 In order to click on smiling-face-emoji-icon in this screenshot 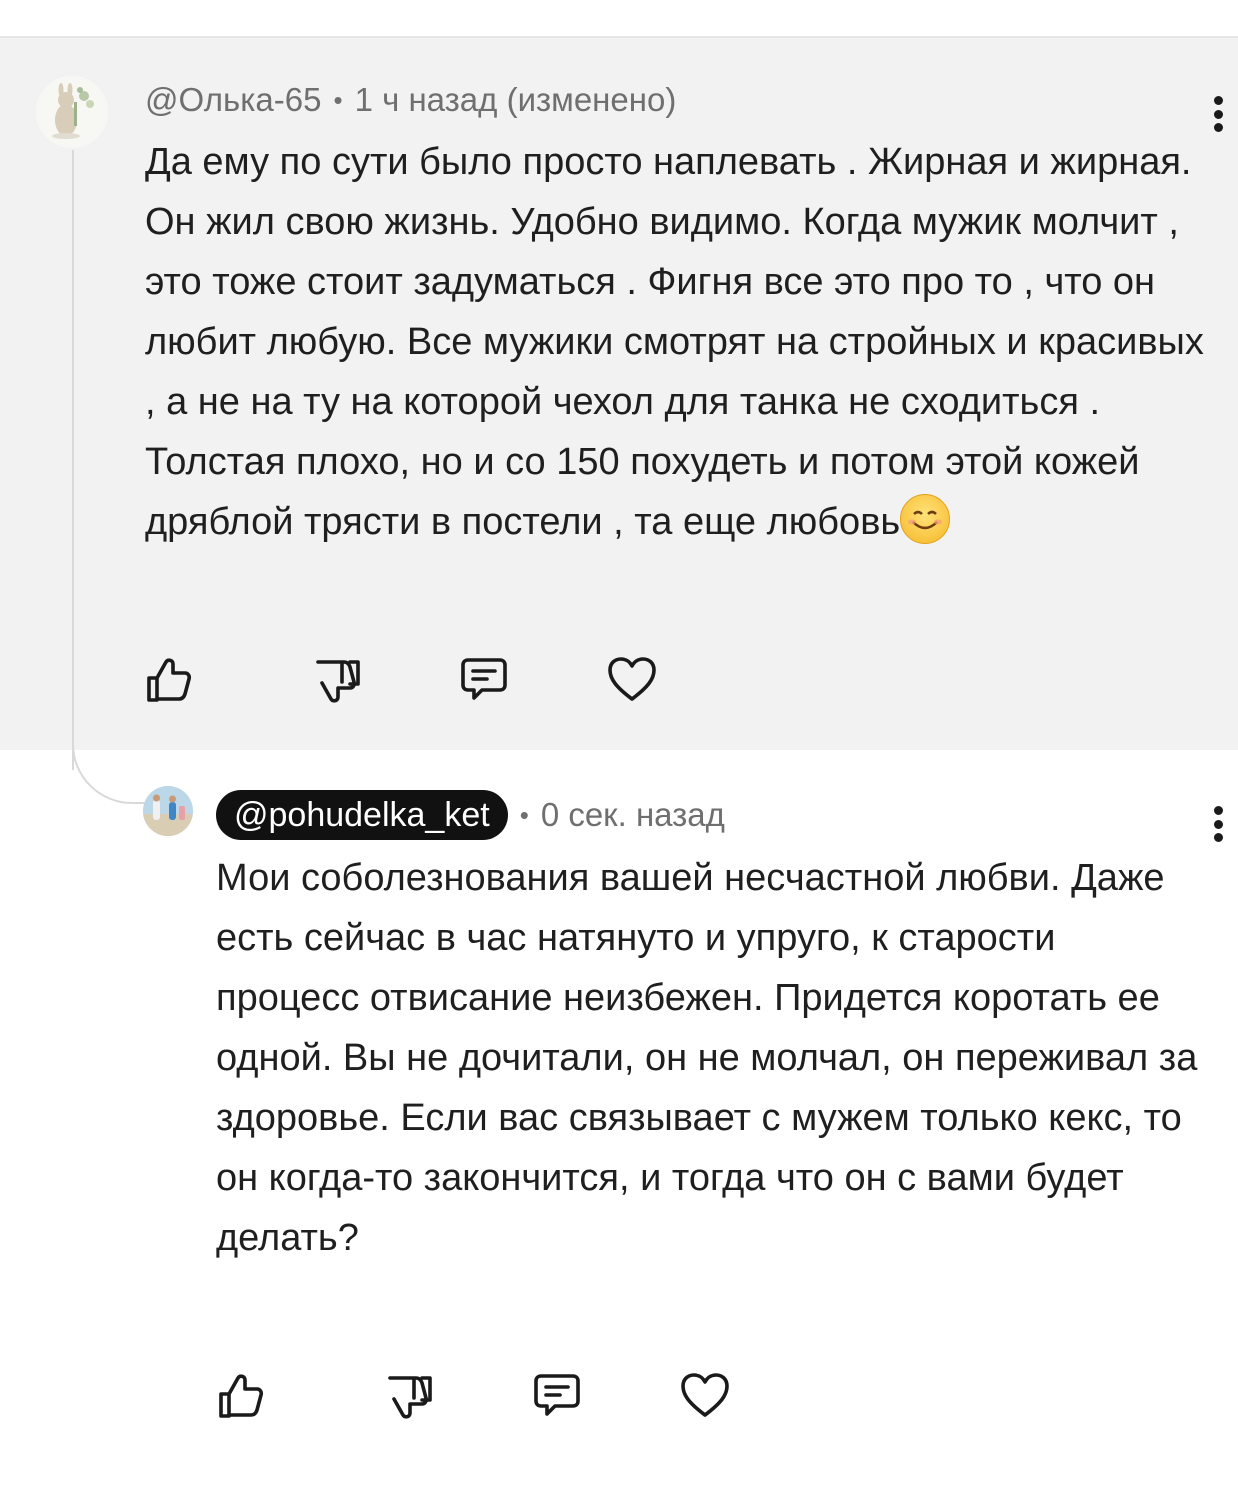, I will do `click(925, 519)`.